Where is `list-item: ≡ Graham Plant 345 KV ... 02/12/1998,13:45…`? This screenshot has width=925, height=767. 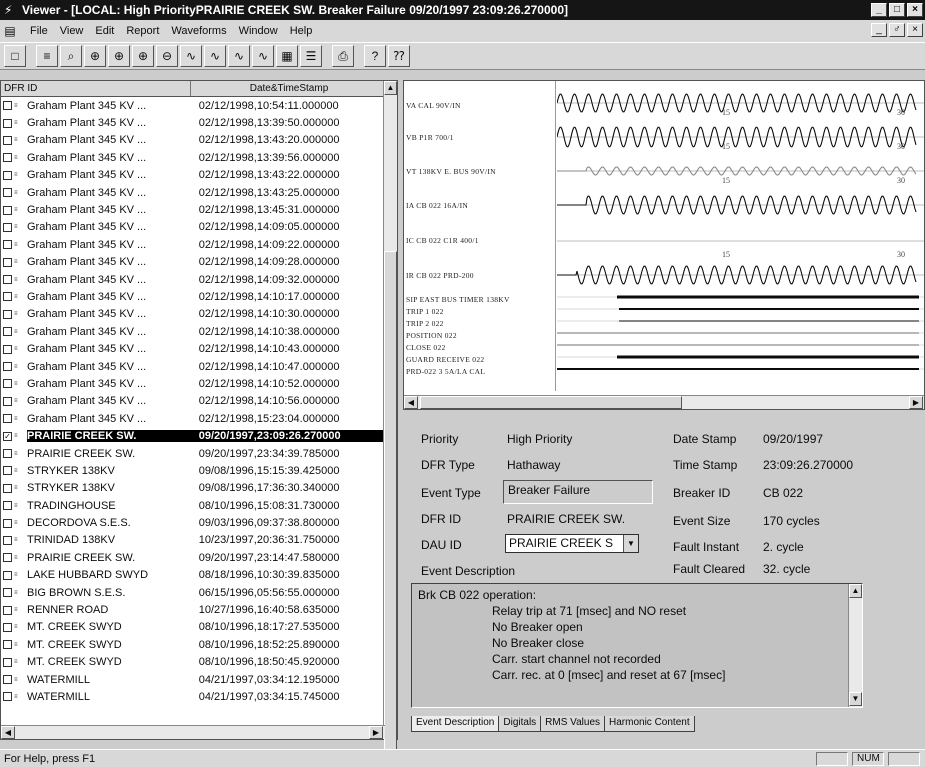
list-item: ≡ Graham Plant 345 KV ... 02/12/1998,13:45… is located at coordinates (193, 209).